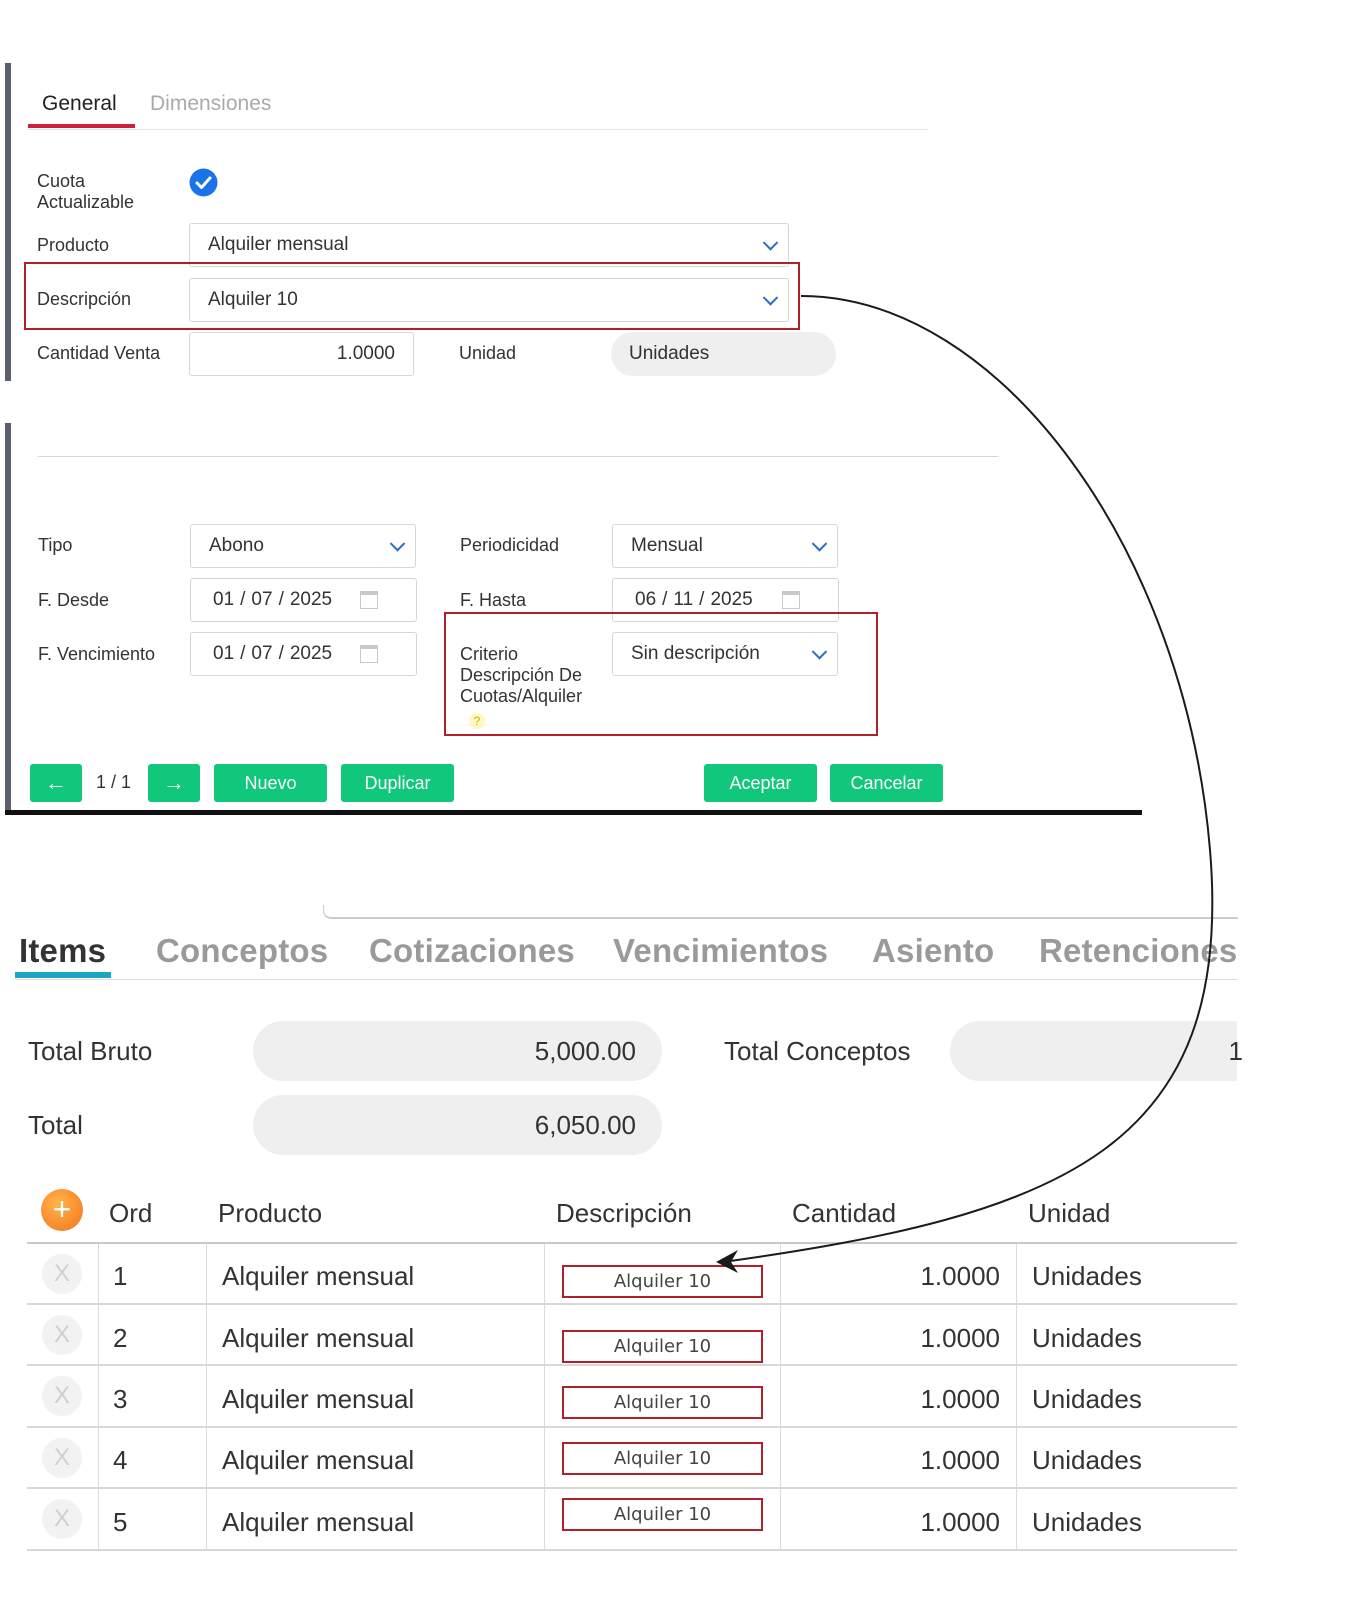  Describe the element at coordinates (727, 1261) in the screenshot. I see `arrow-head-icon` at that location.